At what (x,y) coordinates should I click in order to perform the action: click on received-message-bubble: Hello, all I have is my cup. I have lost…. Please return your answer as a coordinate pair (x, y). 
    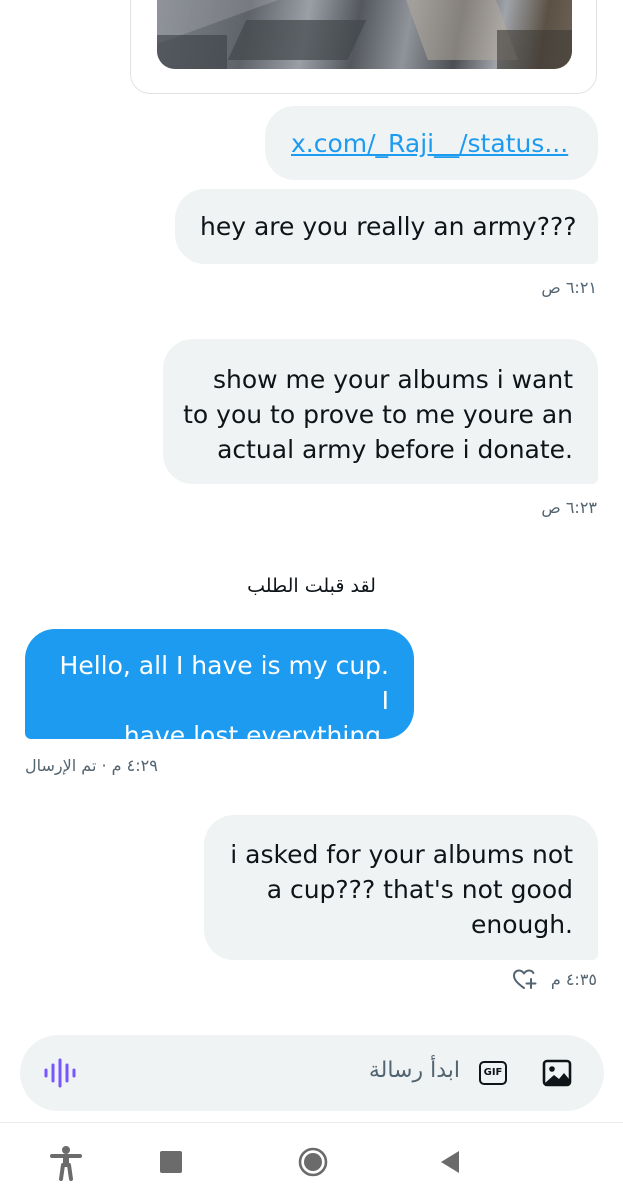
    Looking at the image, I should click on (219, 689).